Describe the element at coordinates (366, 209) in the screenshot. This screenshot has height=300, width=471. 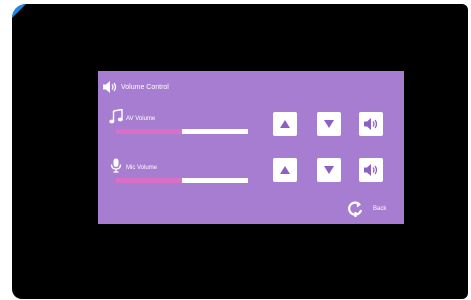
I see `back-button: Back` at that location.